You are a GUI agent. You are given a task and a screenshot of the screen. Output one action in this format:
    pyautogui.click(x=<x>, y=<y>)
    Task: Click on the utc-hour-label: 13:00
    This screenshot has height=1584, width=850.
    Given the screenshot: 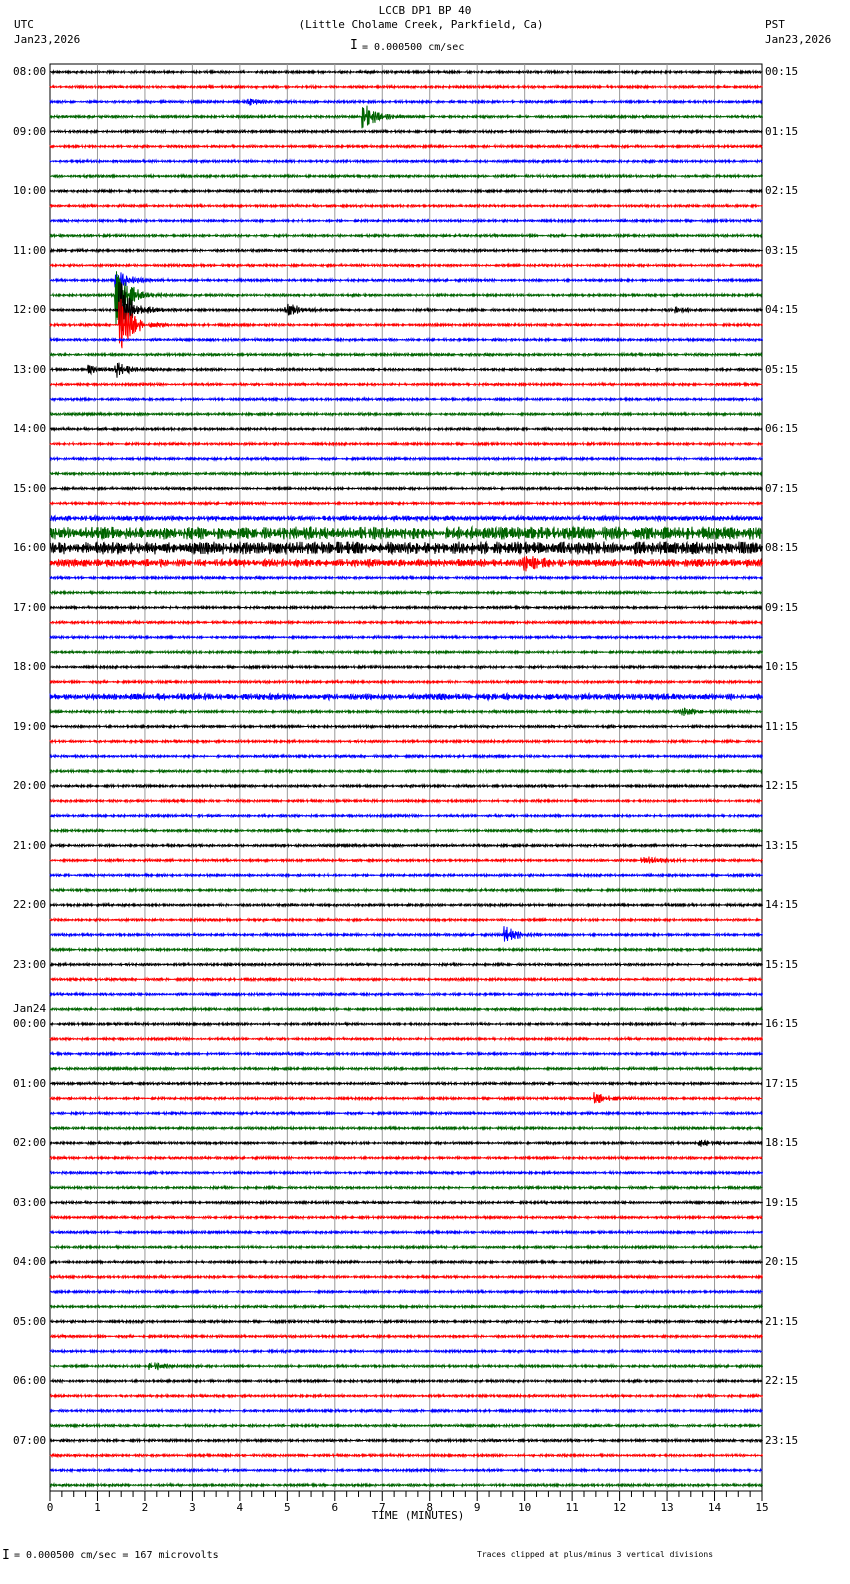 What is the action you would take?
    pyautogui.click(x=30, y=369)
    